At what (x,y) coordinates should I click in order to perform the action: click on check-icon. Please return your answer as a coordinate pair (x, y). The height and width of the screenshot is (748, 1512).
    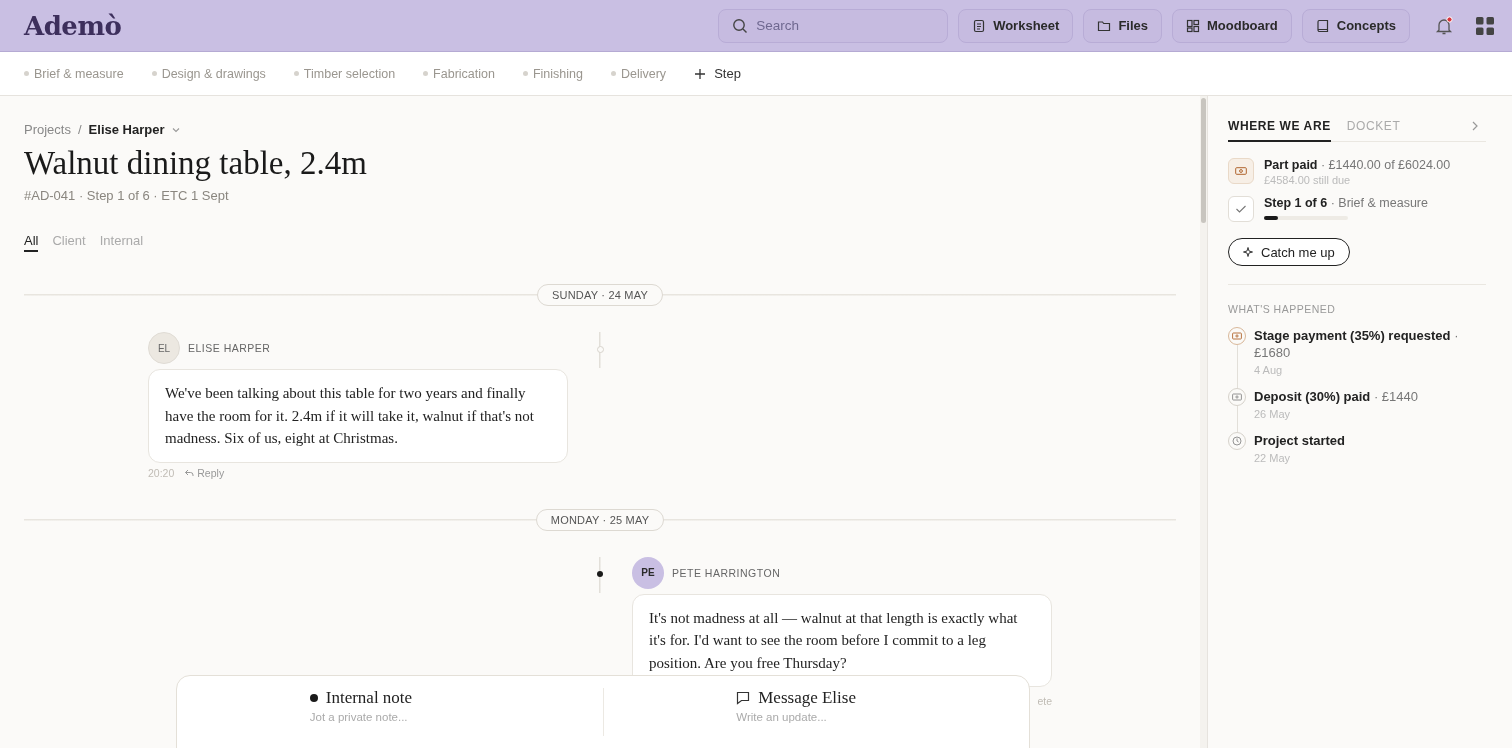
    Looking at the image, I should click on (1241, 209).